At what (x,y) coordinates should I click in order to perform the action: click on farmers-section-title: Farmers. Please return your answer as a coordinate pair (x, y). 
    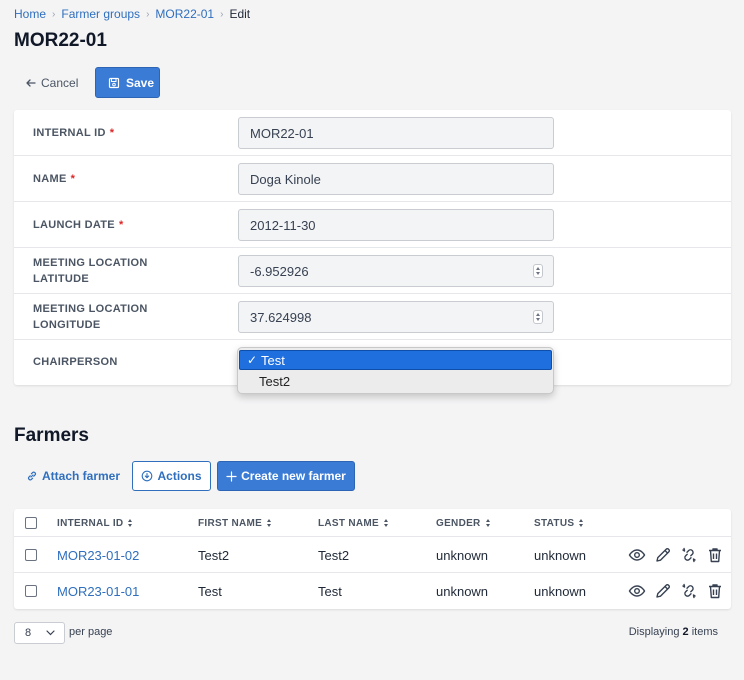
    Looking at the image, I should click on (51, 435).